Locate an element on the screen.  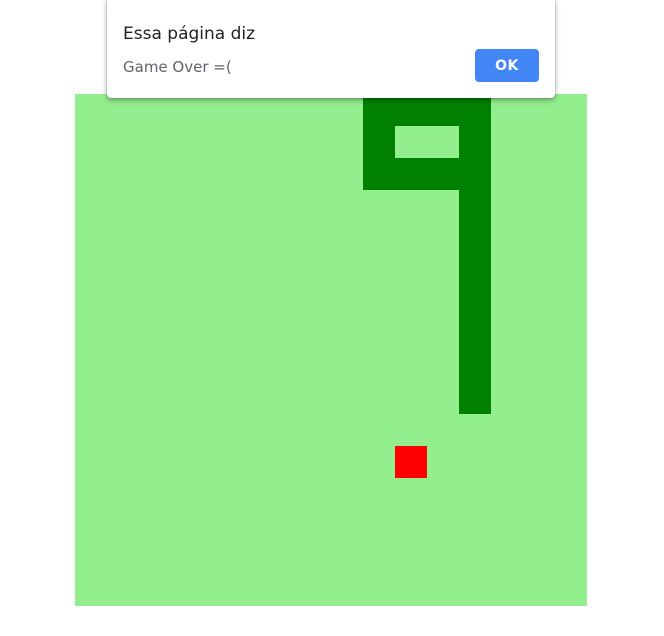
alert-message: Game Over =( is located at coordinates (177, 67).